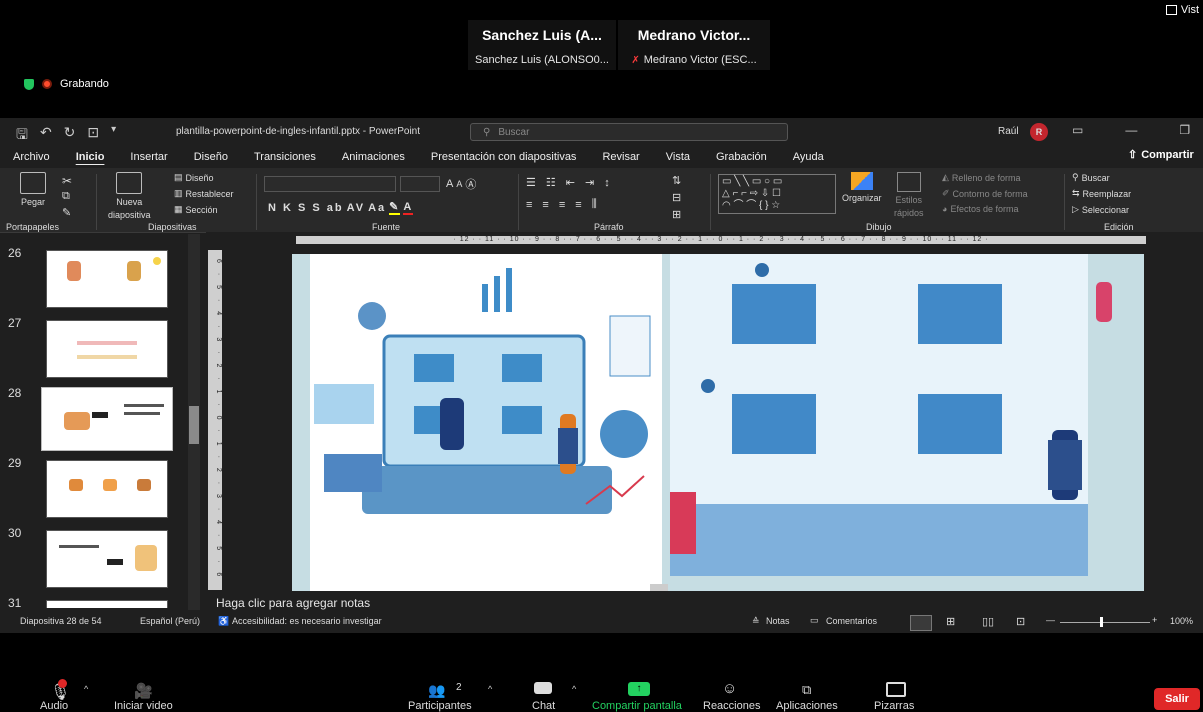 Image resolution: width=1203 pixels, height=712 pixels. Describe the element at coordinates (211, 157) in the screenshot. I see `tab-diseno: Diseño` at that location.